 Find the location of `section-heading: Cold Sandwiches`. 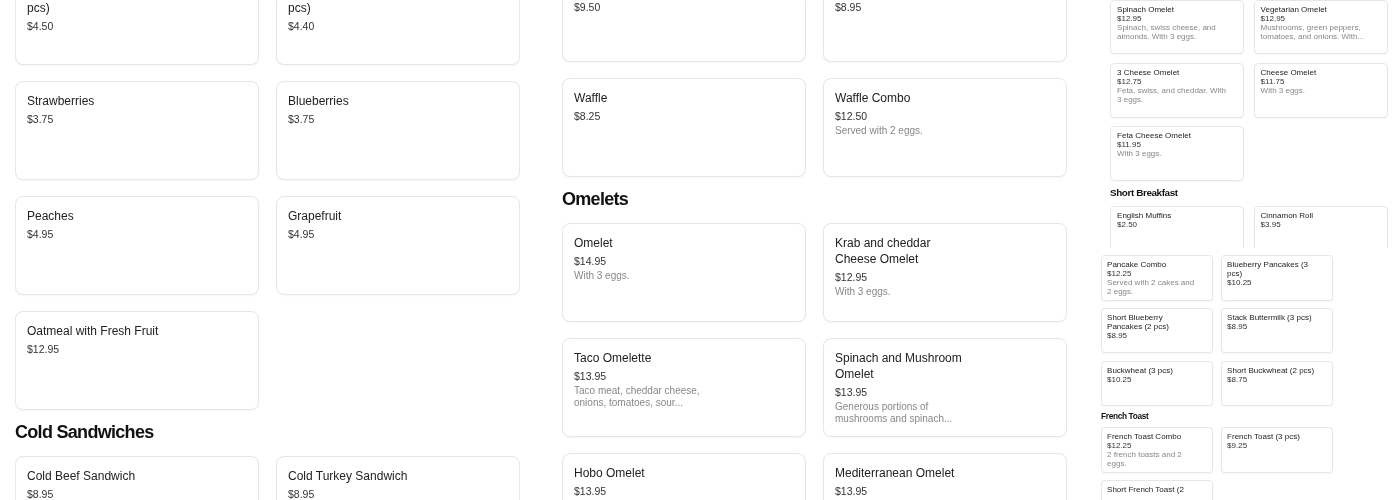

section-heading: Cold Sandwiches is located at coordinates (85, 432).